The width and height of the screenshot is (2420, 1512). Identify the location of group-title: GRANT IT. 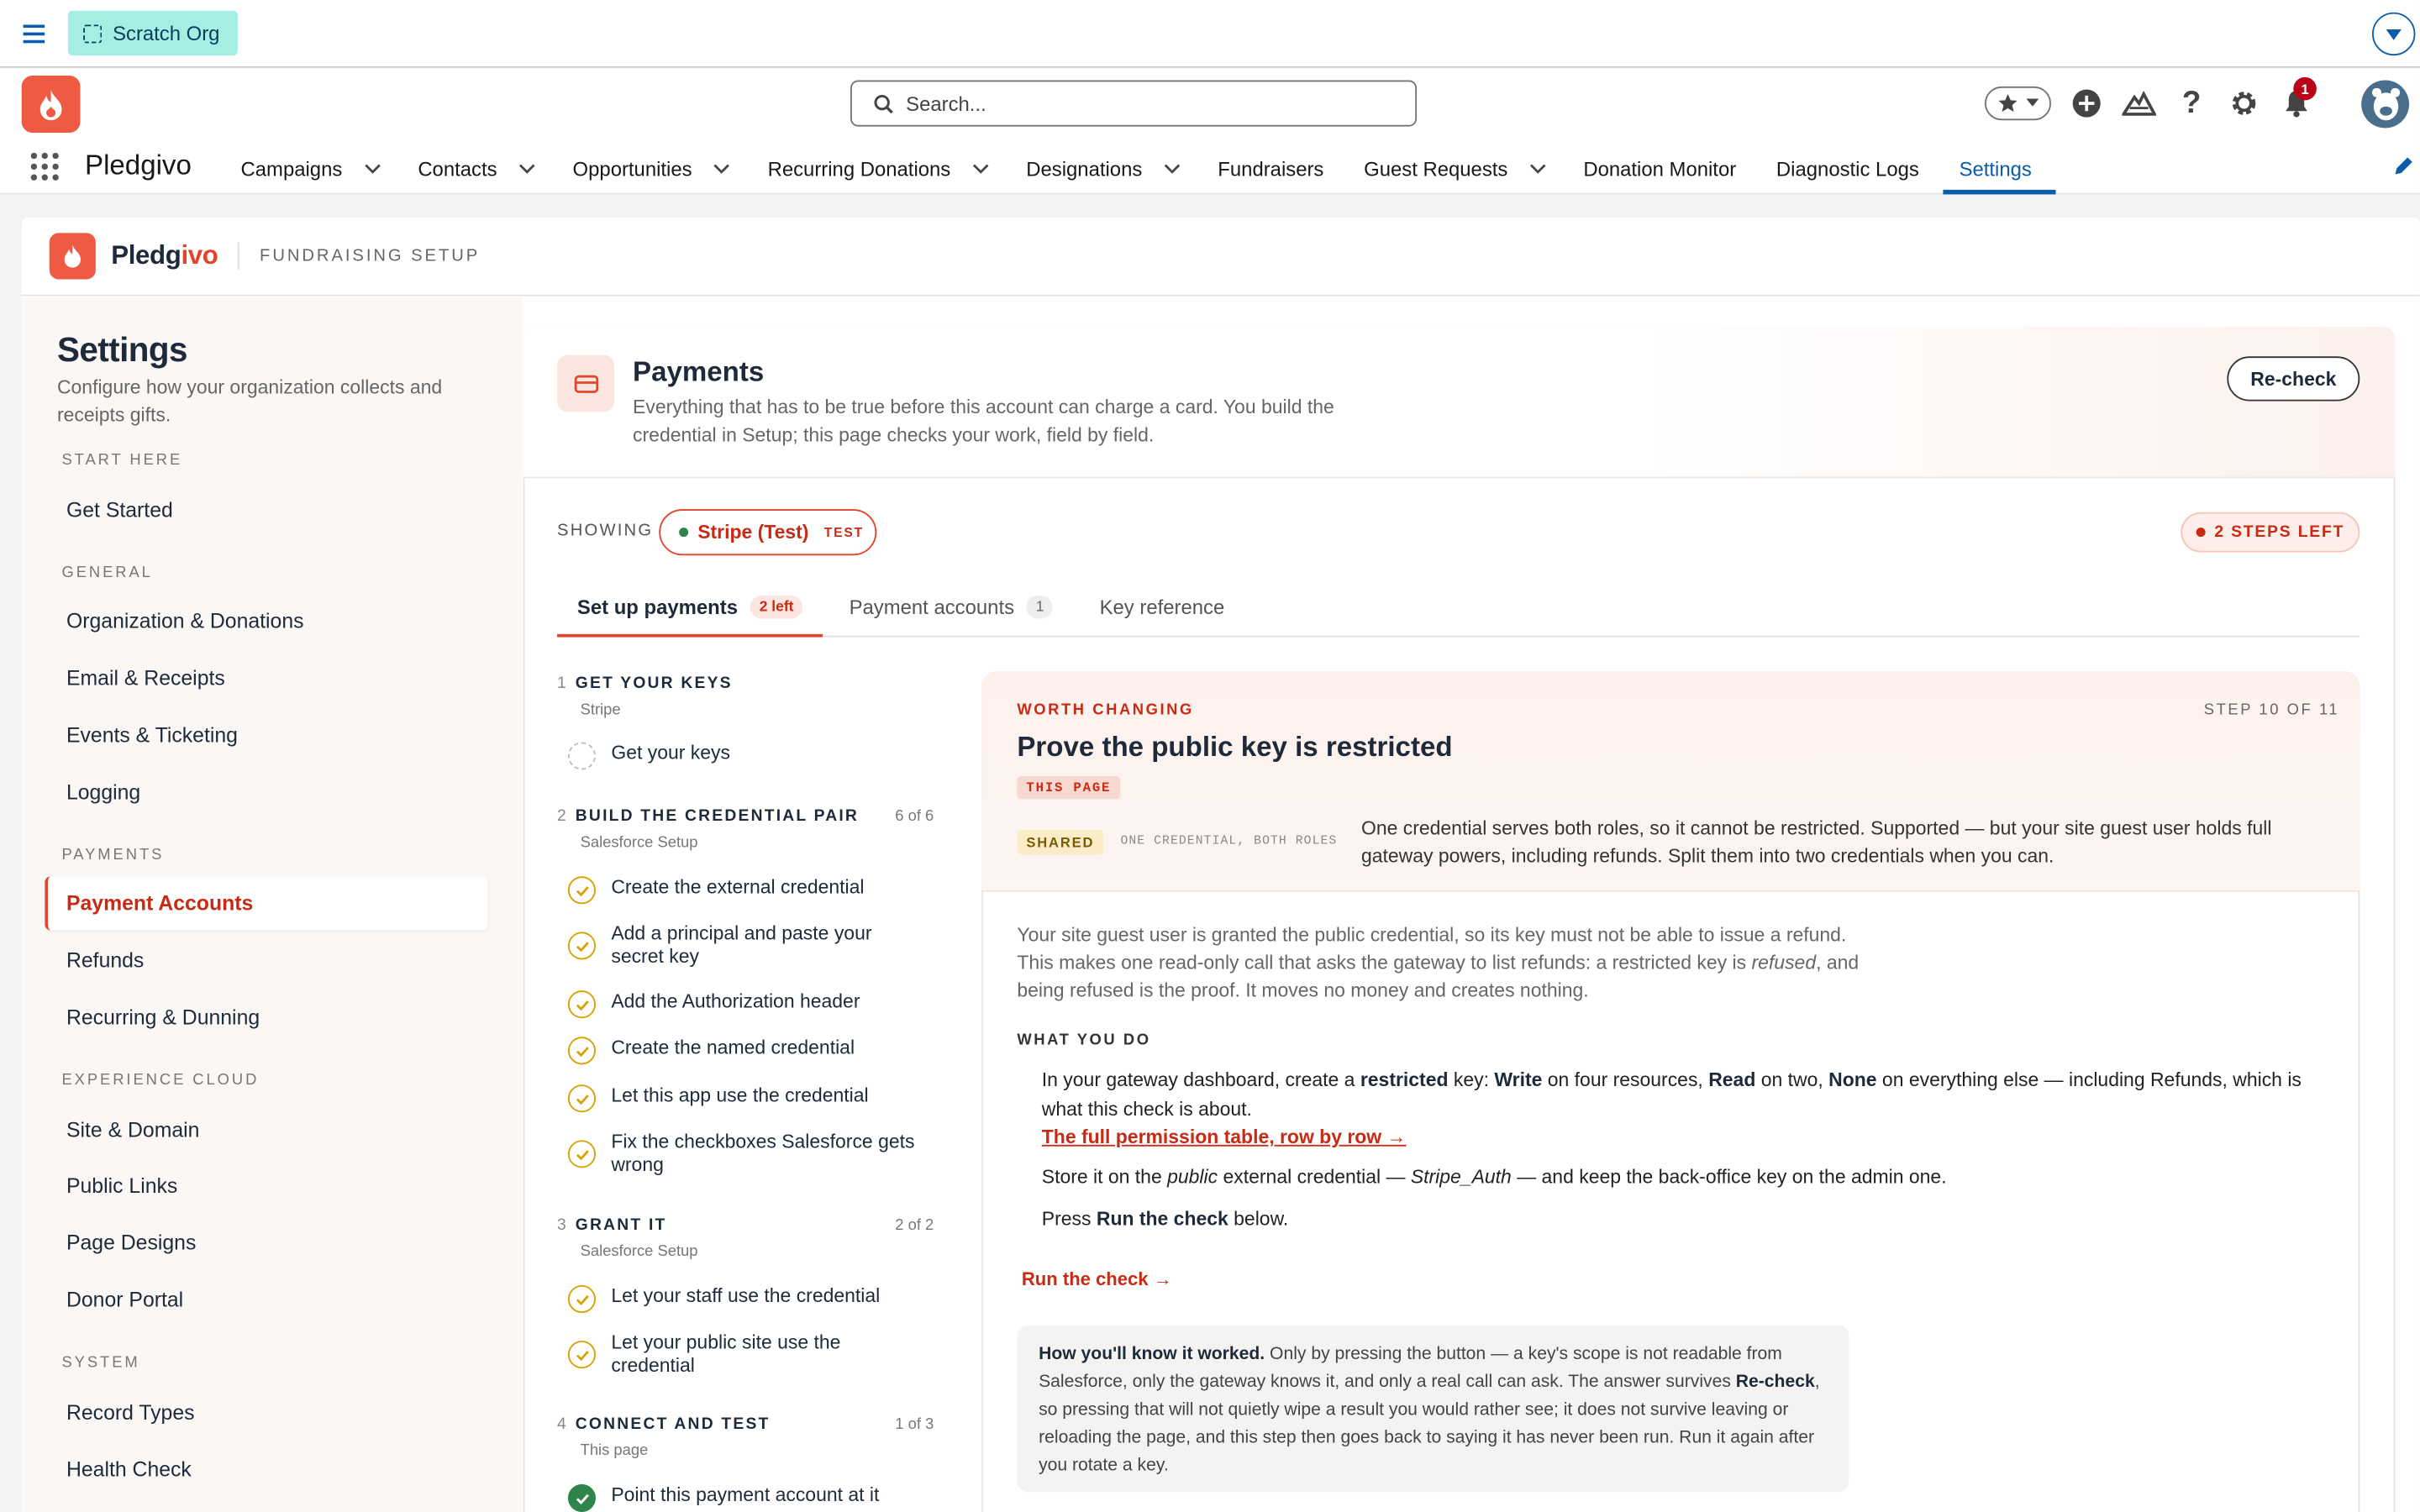
(621, 1225).